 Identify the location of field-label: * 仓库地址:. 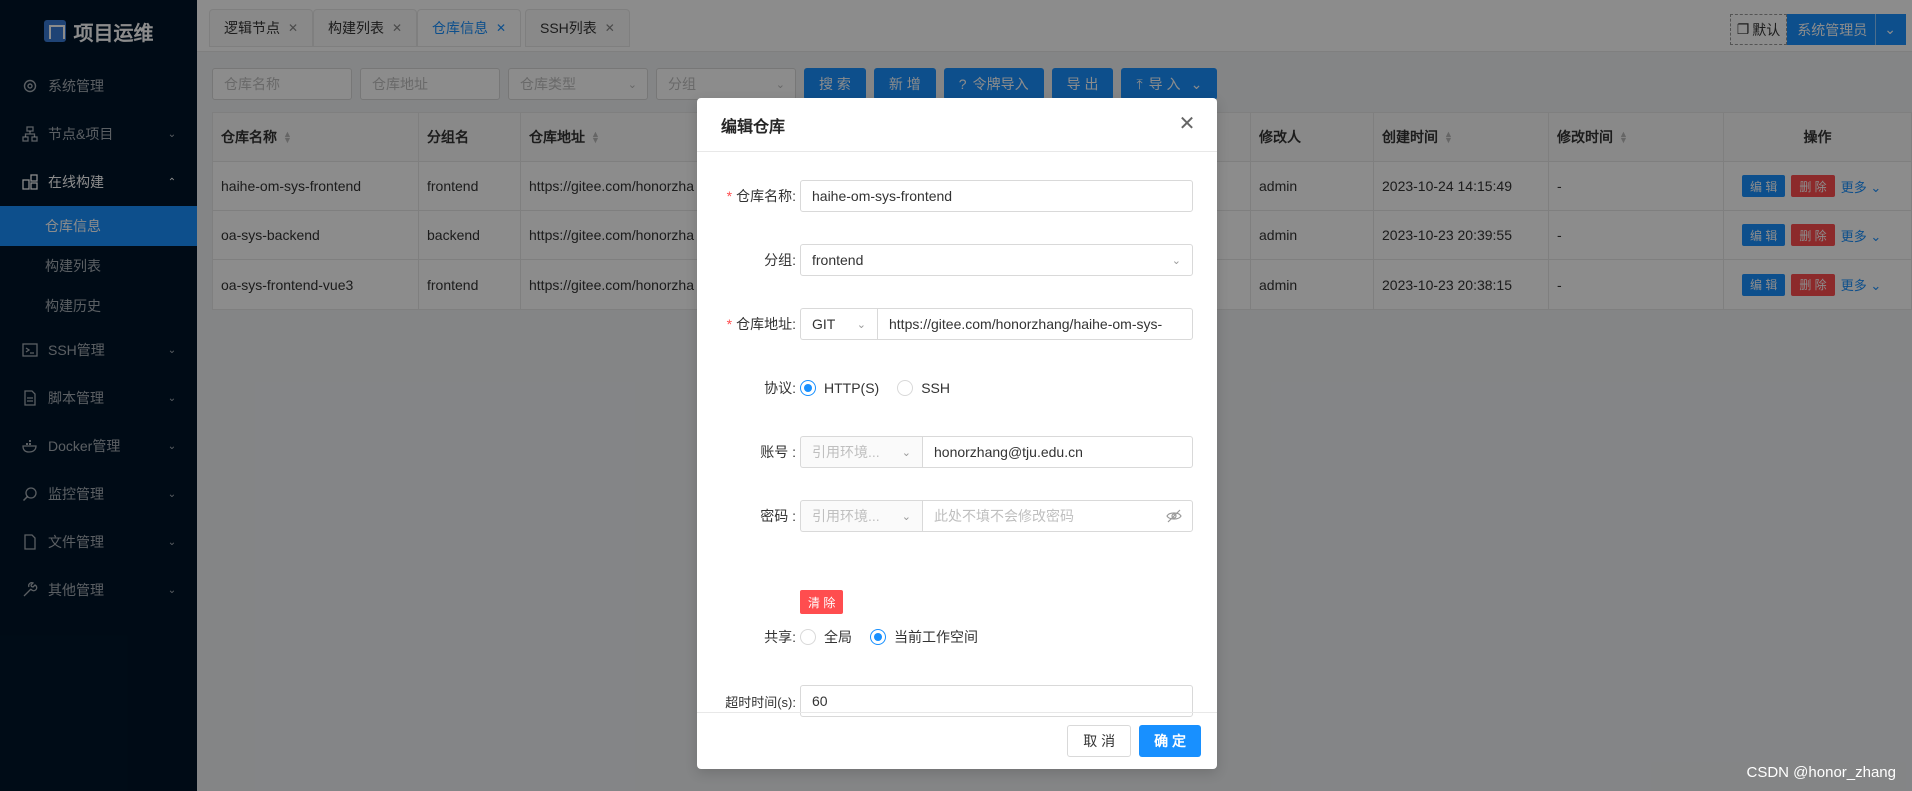
(761, 324).